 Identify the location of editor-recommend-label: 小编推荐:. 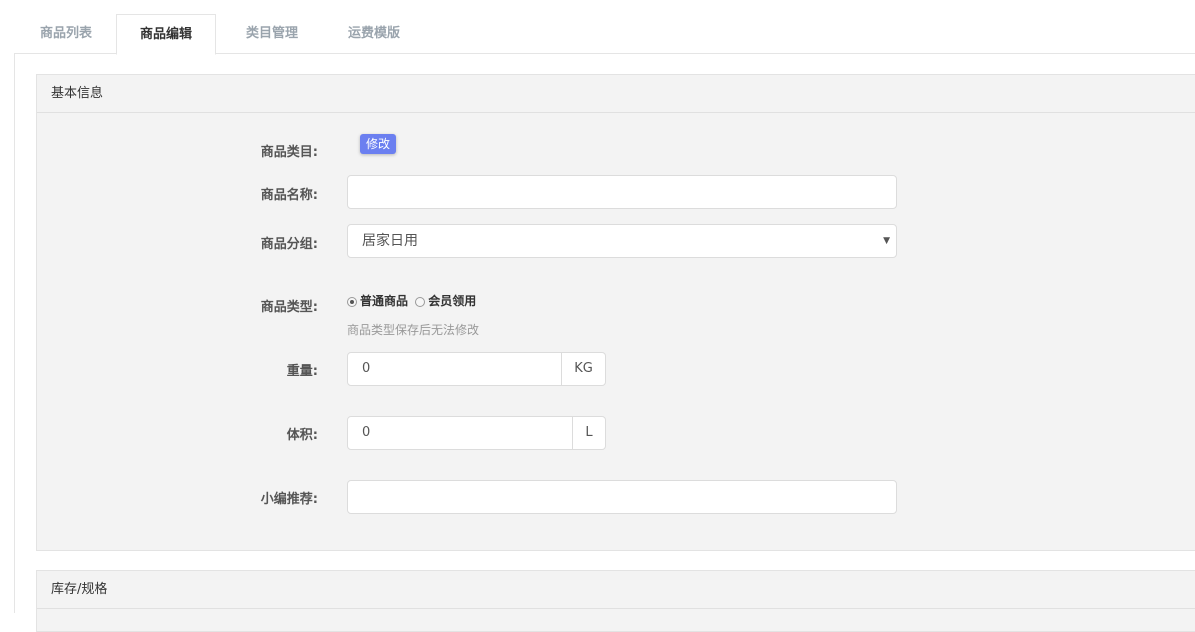
(289, 499).